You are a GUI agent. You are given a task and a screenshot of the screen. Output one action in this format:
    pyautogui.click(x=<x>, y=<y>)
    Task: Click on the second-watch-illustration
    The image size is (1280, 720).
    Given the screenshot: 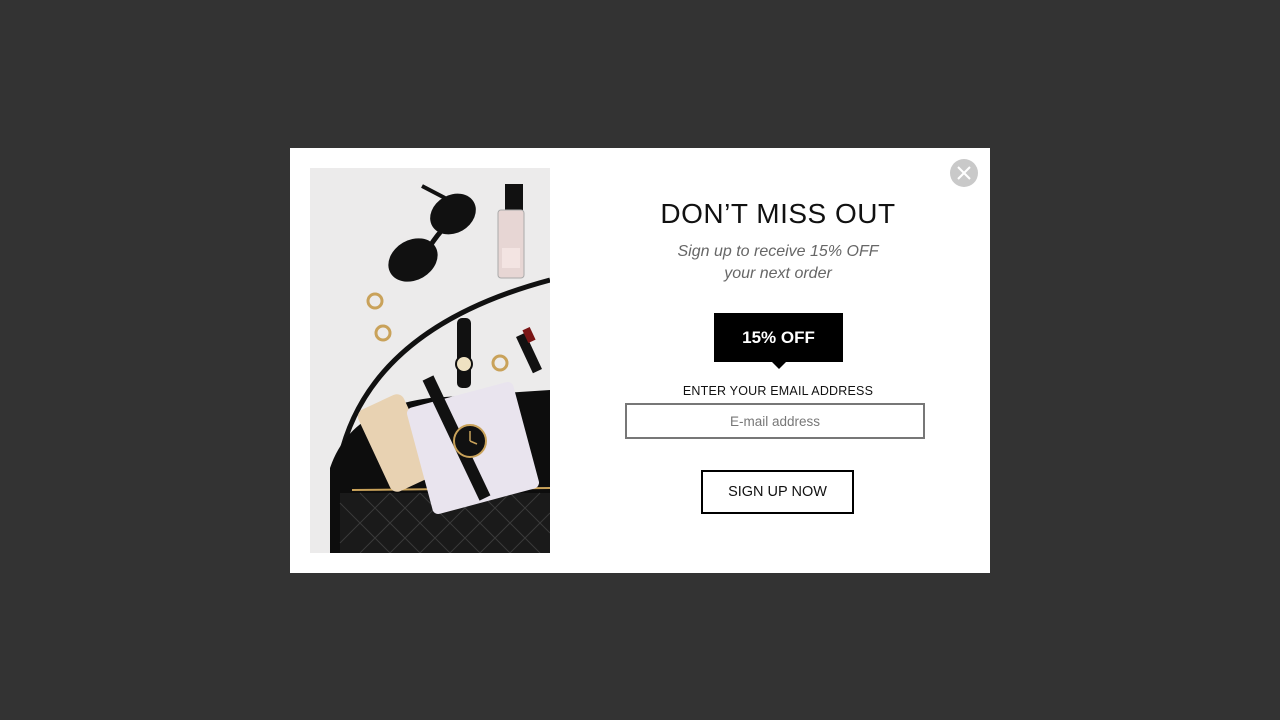 What is the action you would take?
    pyautogui.click(x=464, y=353)
    